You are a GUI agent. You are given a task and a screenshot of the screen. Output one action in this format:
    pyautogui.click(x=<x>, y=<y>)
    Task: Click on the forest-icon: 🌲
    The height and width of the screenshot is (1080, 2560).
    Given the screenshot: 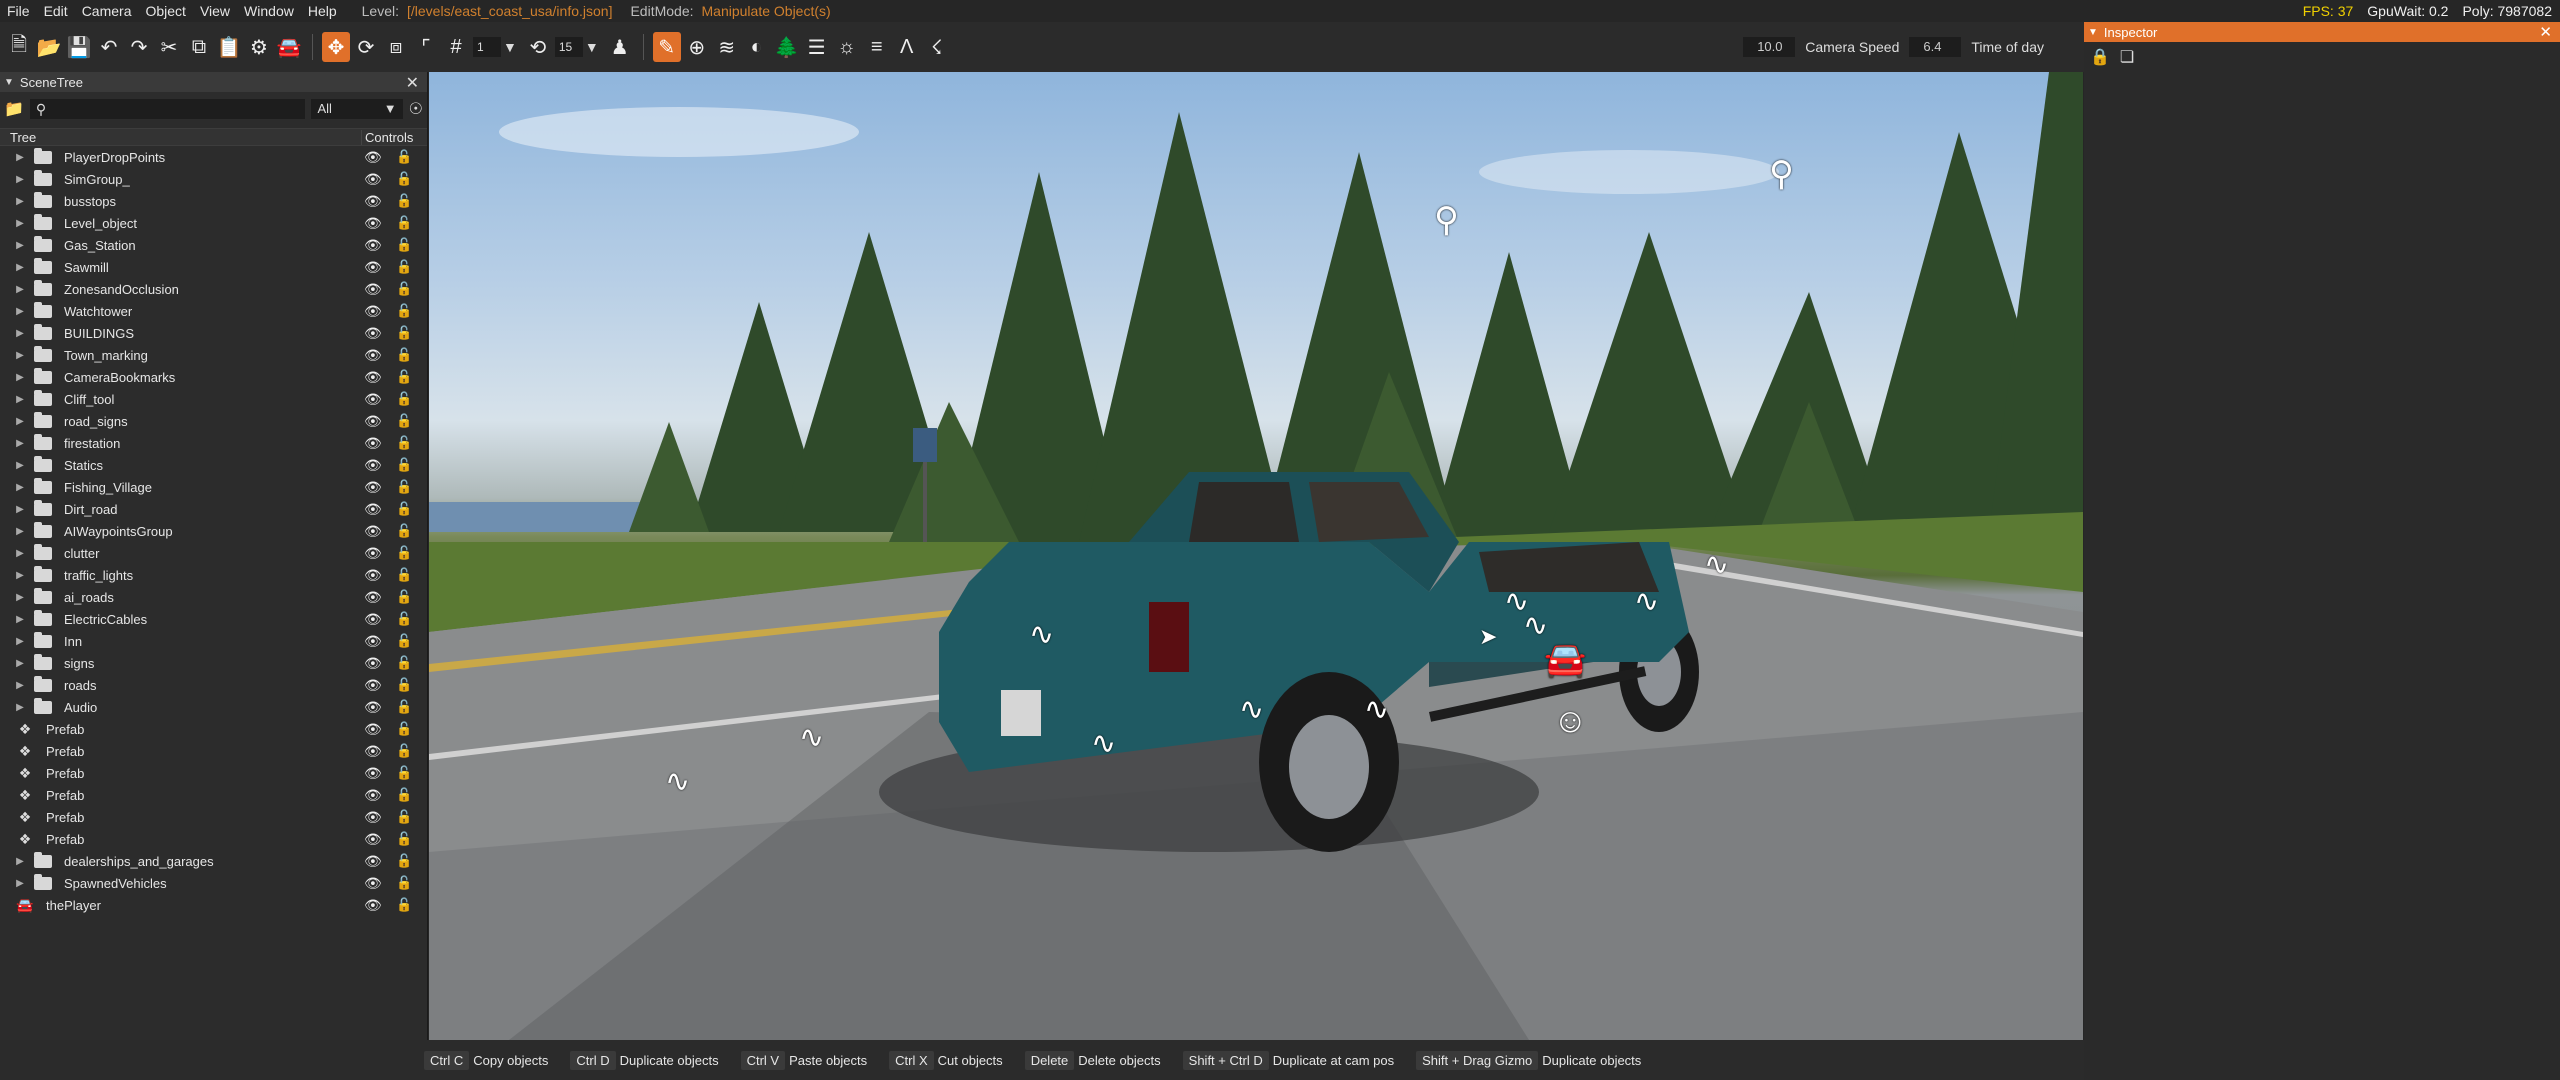 What is the action you would take?
    pyautogui.click(x=787, y=47)
    